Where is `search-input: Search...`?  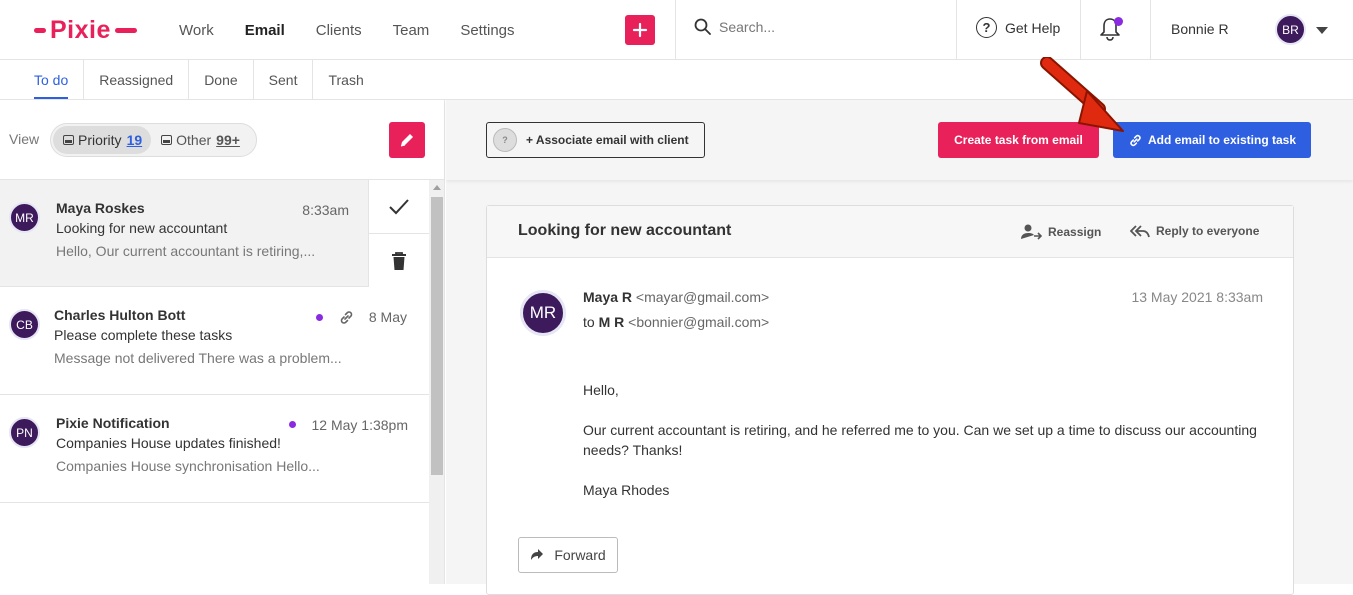
search-input: Search... is located at coordinates (747, 27).